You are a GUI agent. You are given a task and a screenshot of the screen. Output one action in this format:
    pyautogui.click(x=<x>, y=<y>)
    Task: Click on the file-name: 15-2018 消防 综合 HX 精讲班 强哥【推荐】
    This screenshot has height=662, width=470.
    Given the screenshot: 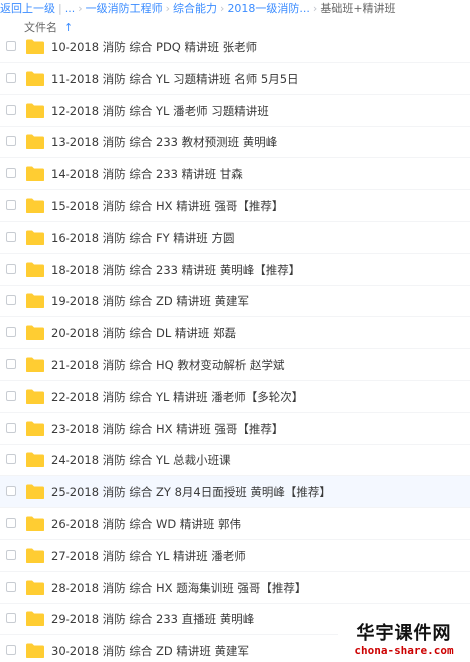 What is the action you would take?
    pyautogui.click(x=167, y=206)
    